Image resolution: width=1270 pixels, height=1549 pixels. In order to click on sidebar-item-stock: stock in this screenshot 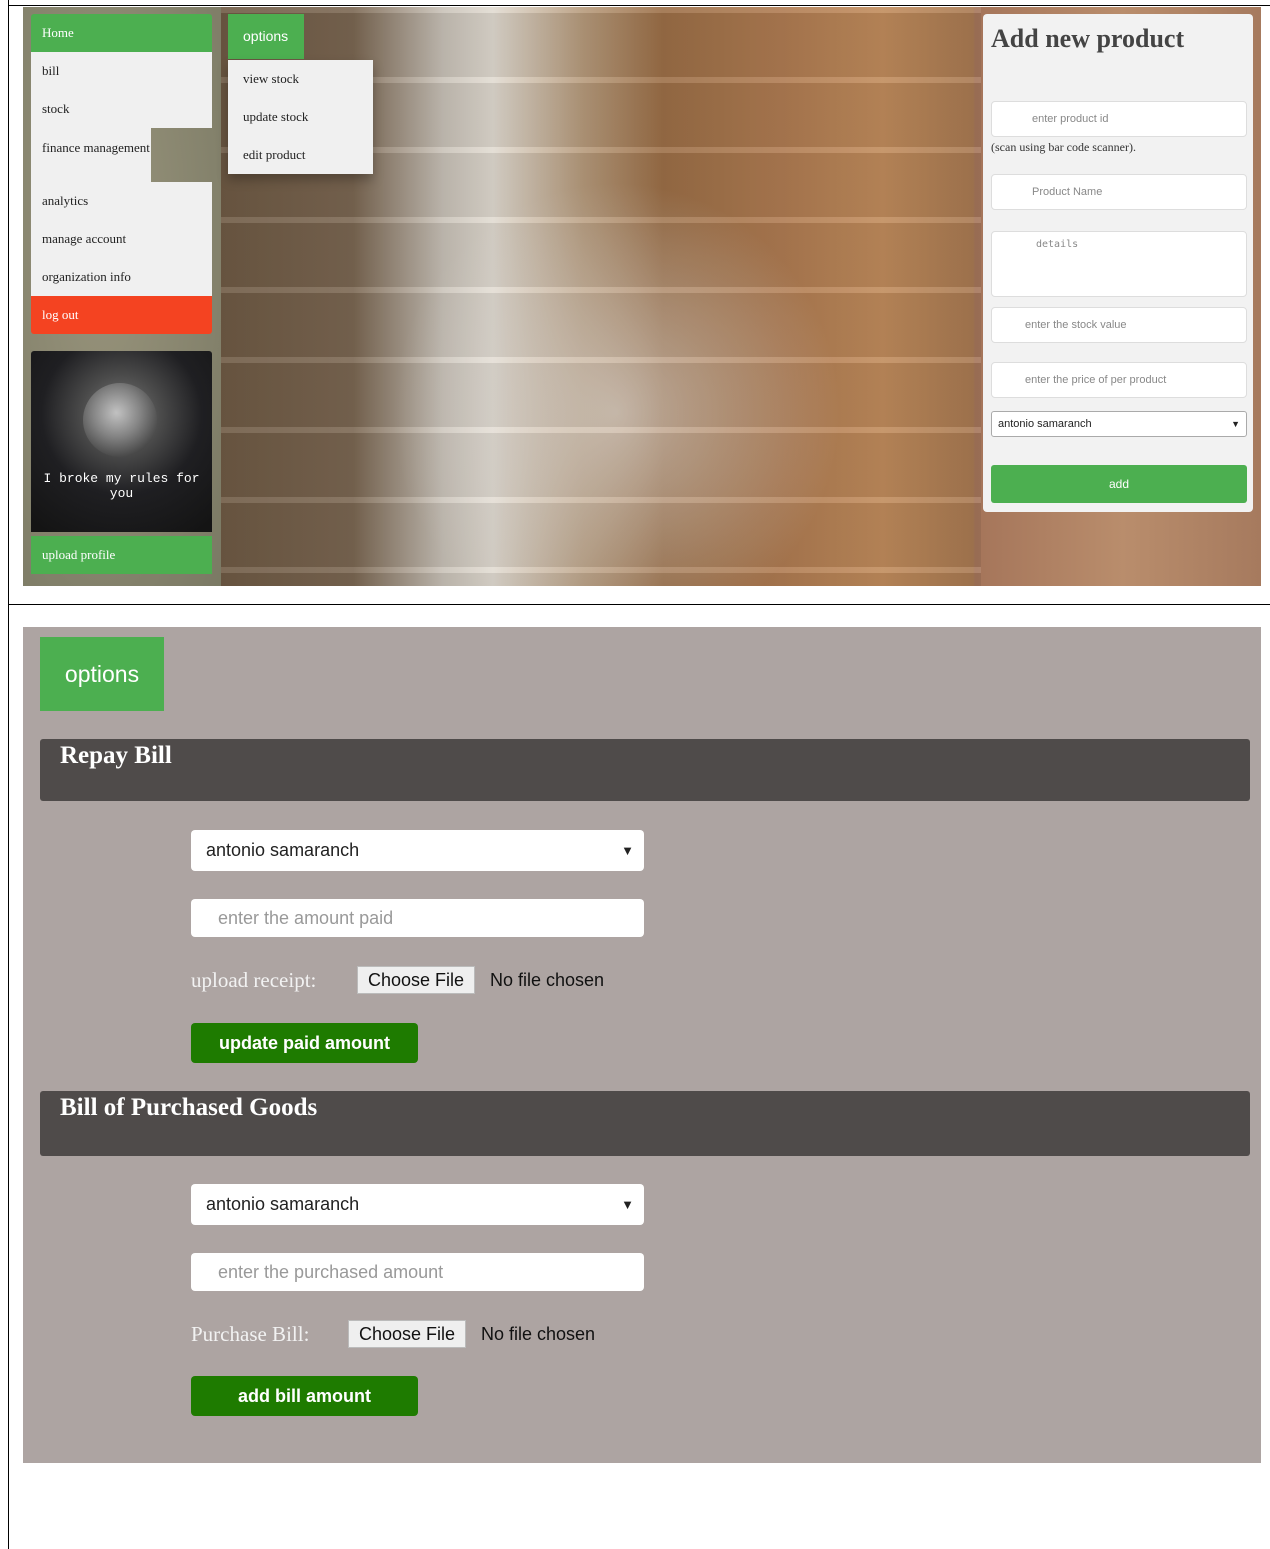, I will do `click(121, 109)`.